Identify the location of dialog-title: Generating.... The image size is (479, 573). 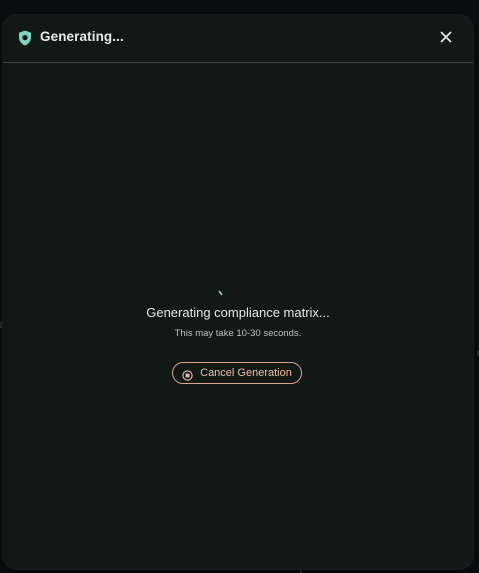
(82, 36).